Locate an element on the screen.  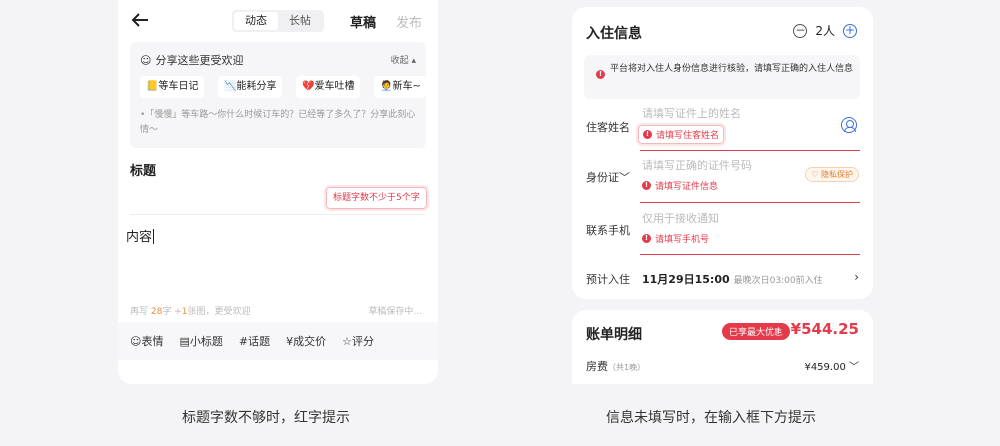
verify-notice: ! 平台将对入住人身份信息进行核验，请填写正确的入住人信息 is located at coordinates (722, 77).